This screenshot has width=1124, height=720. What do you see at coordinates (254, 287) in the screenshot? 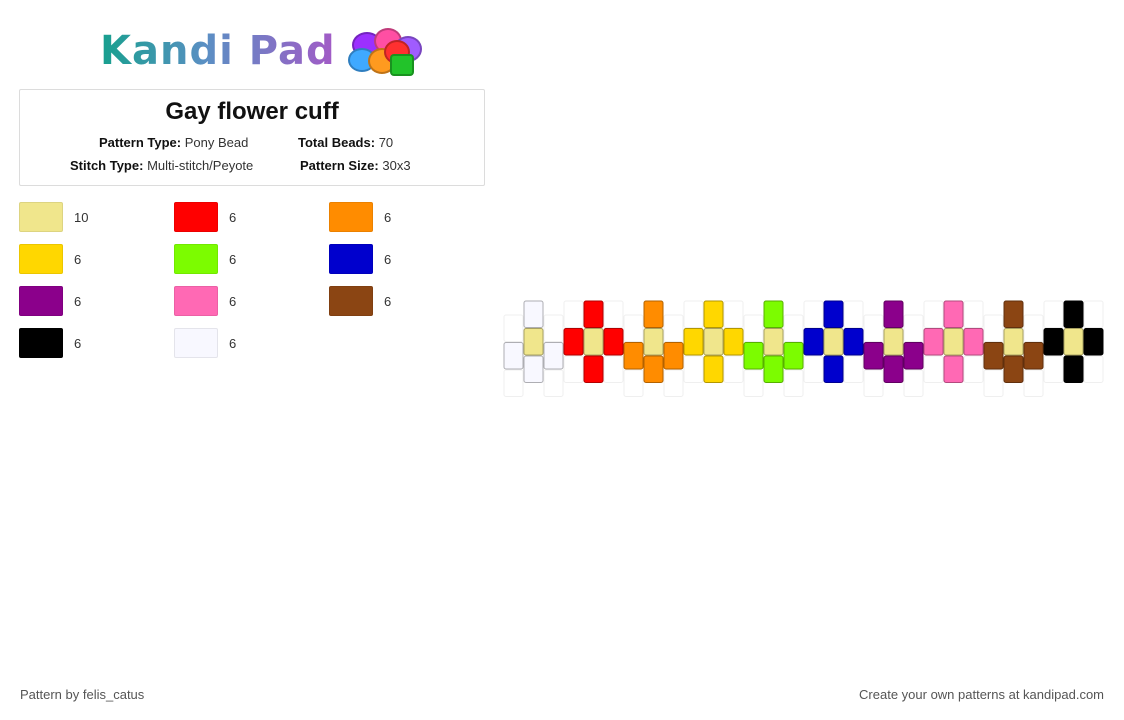
I see `color-legend: 10 6 6 6 6 6 6 6 6 6 6` at bounding box center [254, 287].